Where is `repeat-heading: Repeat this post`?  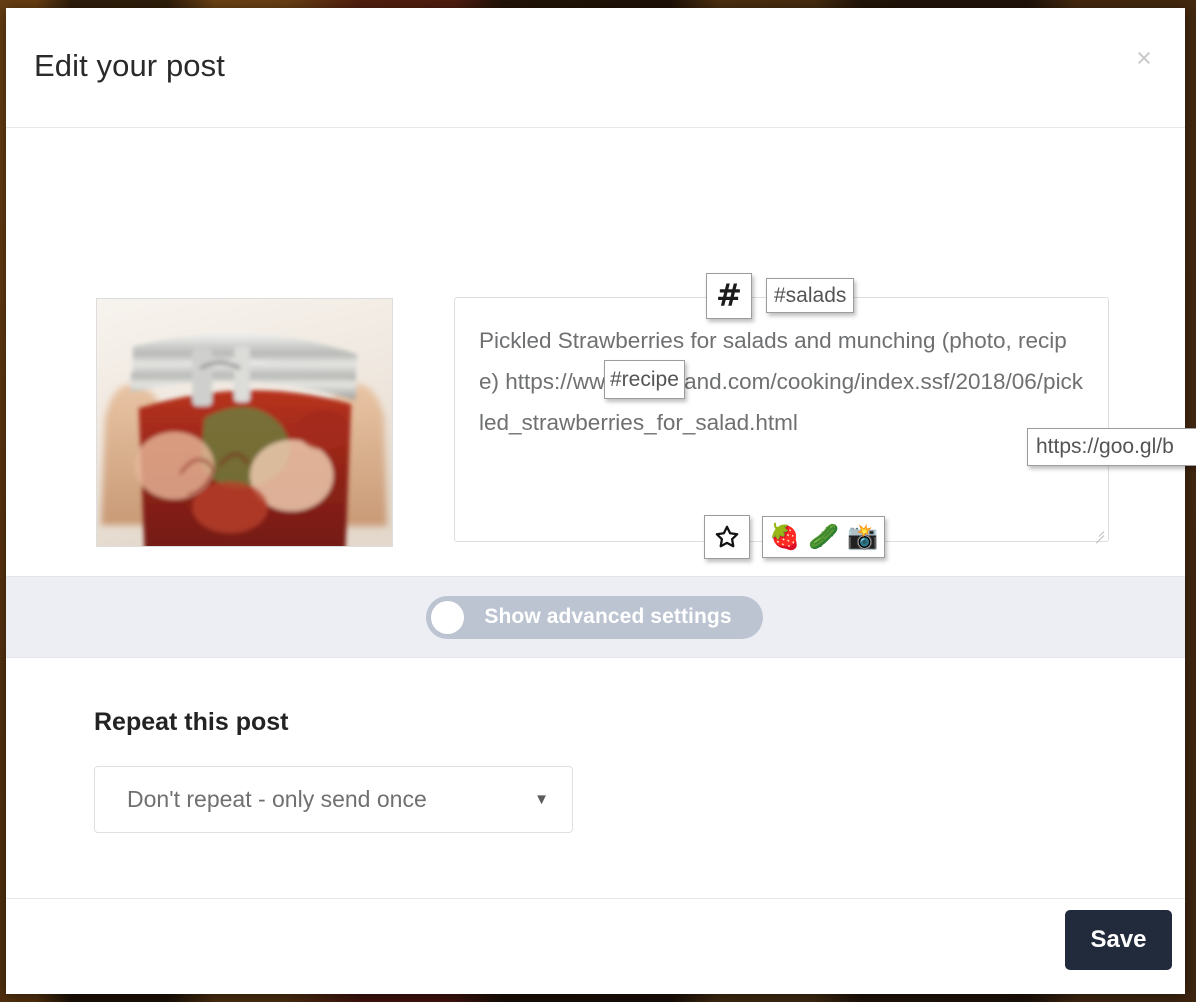 repeat-heading: Repeat this post is located at coordinates (191, 722).